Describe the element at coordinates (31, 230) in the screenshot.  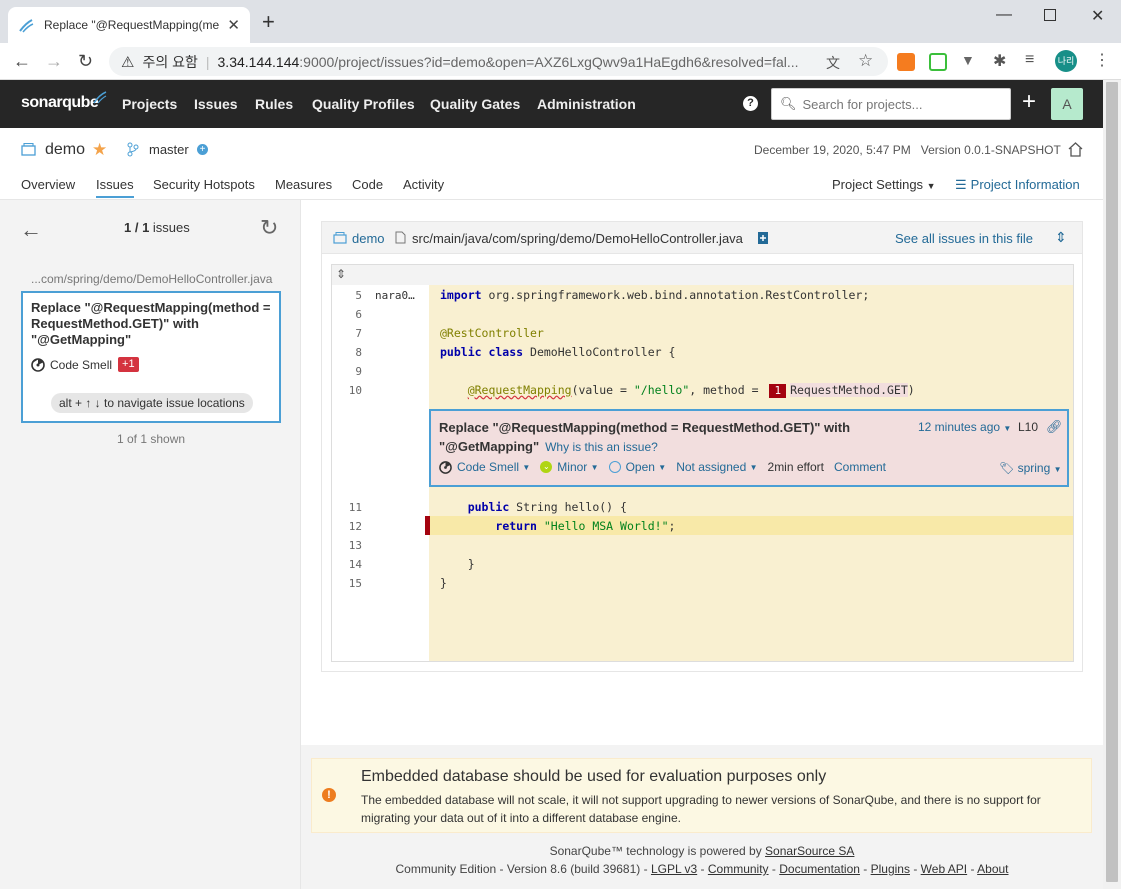
I see `back-arrow-icon: ←` at that location.